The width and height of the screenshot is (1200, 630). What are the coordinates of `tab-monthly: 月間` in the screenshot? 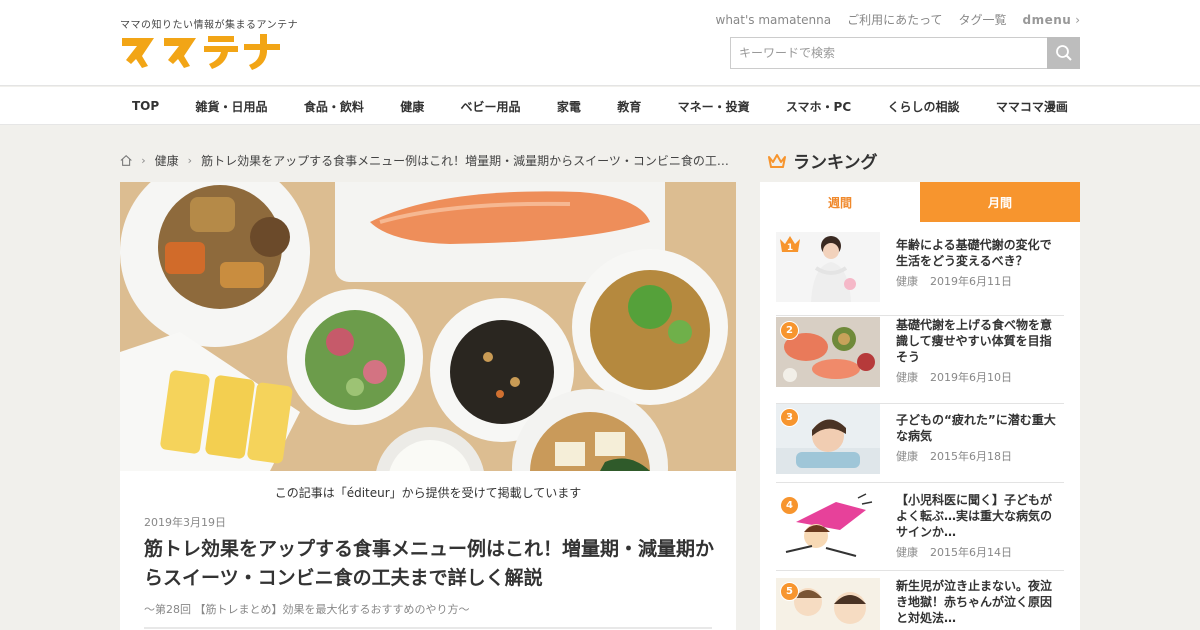 It's located at (1000, 202).